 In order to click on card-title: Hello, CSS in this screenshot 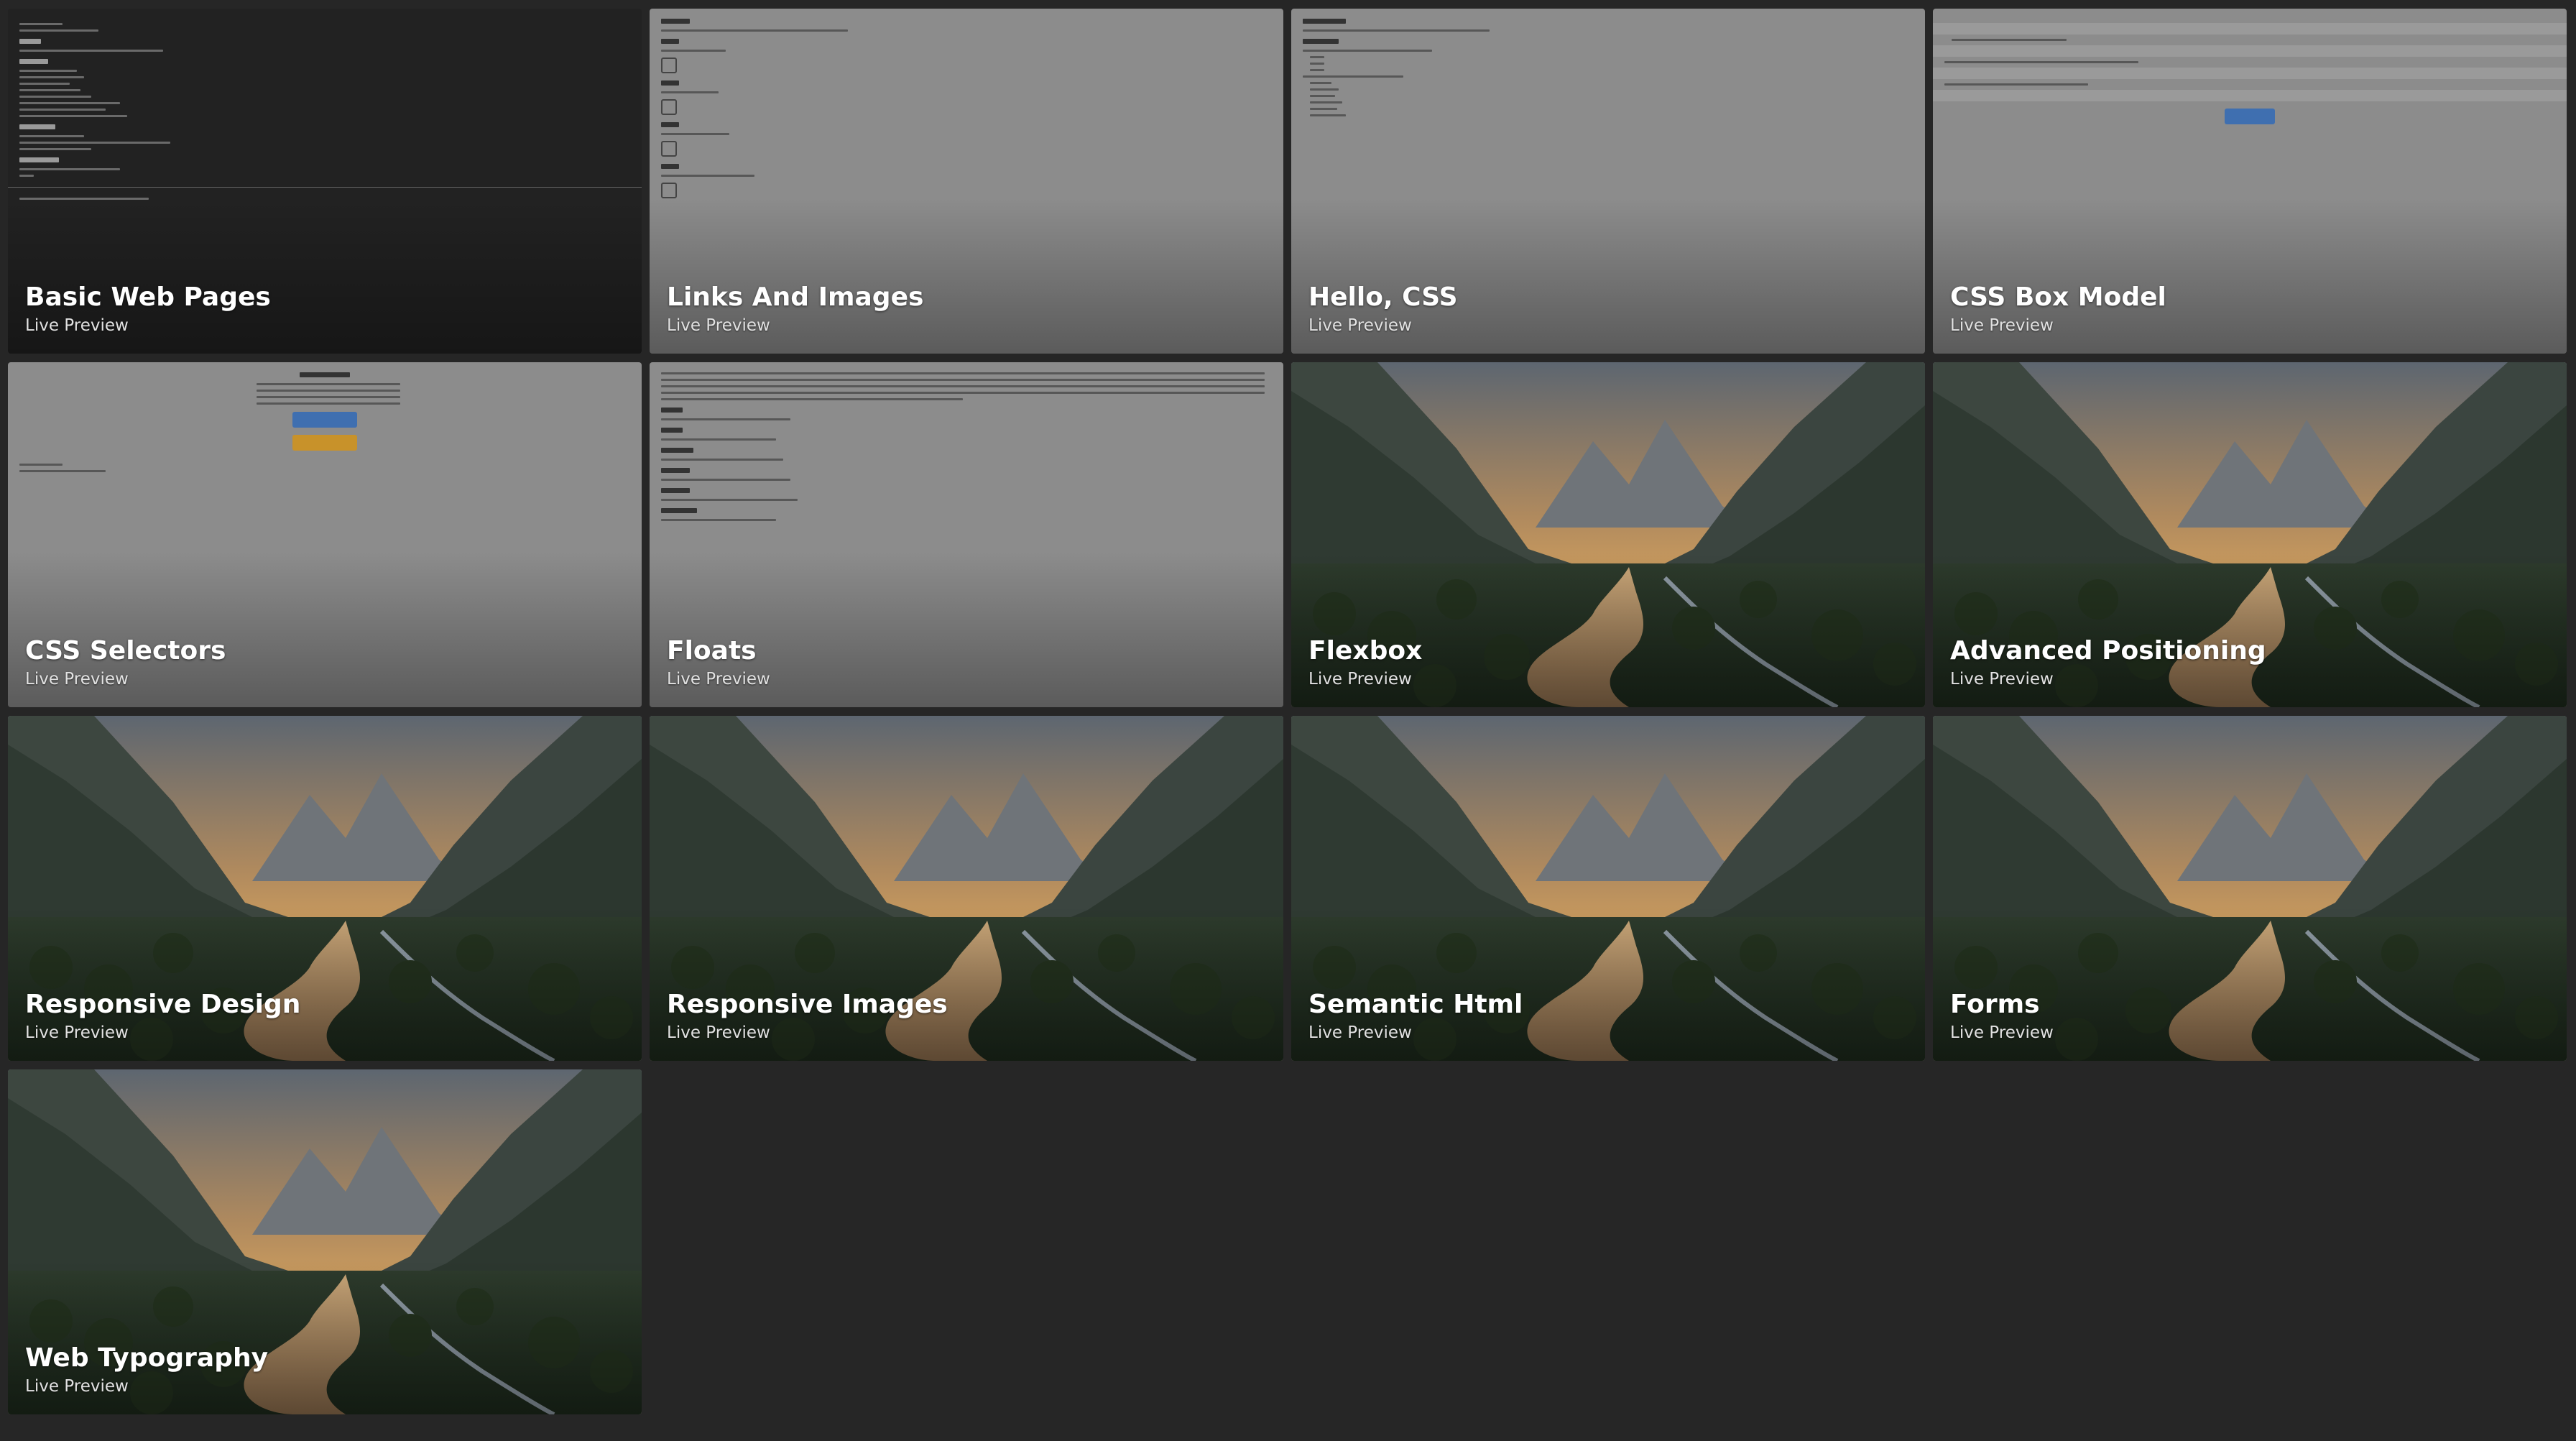, I will do `click(1383, 297)`.